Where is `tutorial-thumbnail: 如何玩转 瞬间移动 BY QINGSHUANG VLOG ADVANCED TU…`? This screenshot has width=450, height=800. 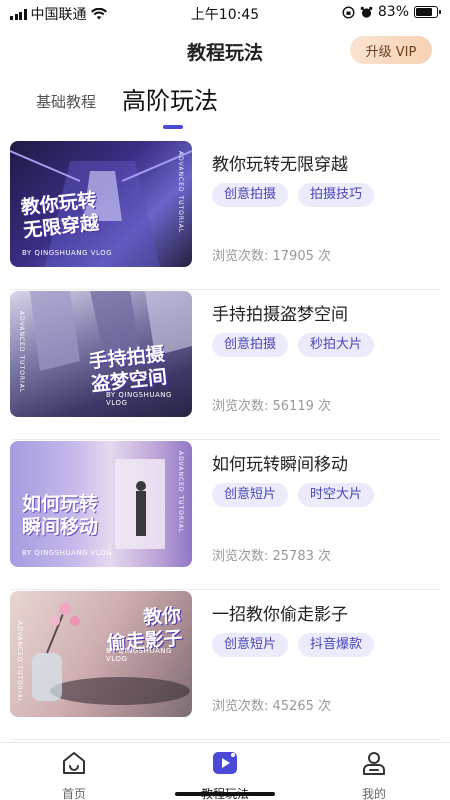
tutorial-thumbnail: 如何玩转 瞬间移动 BY QINGSHUANG VLOG ADVANCED TU… is located at coordinates (101, 504).